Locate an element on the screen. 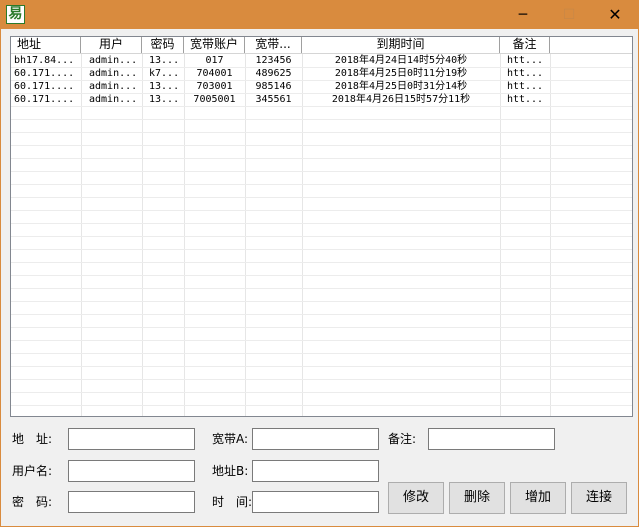 The image size is (639, 527). time-label: 时 间: is located at coordinates (232, 502).